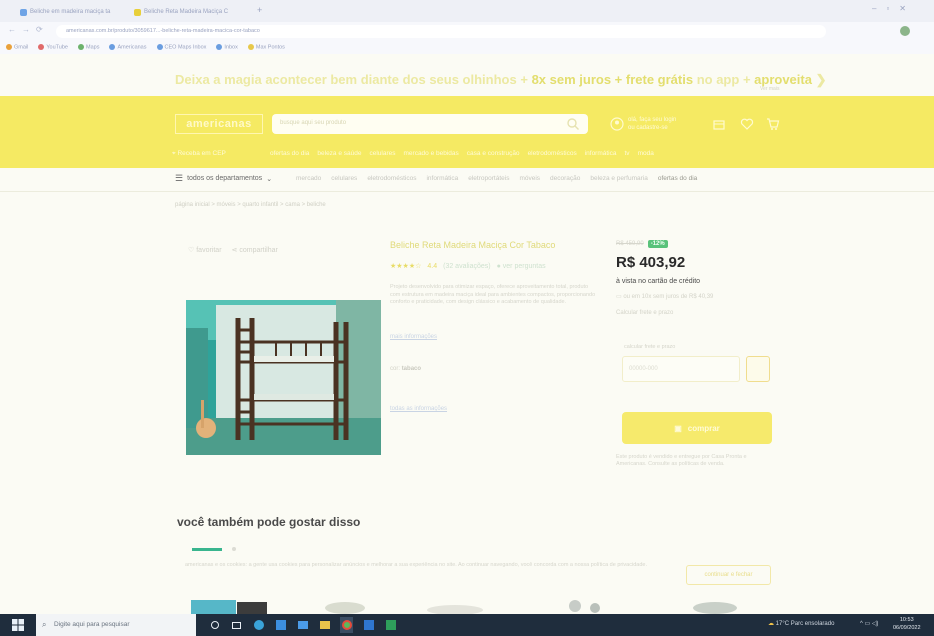  I want to click on taskbar-search-input: Digite aqui para pesquisar, so click(116, 625).